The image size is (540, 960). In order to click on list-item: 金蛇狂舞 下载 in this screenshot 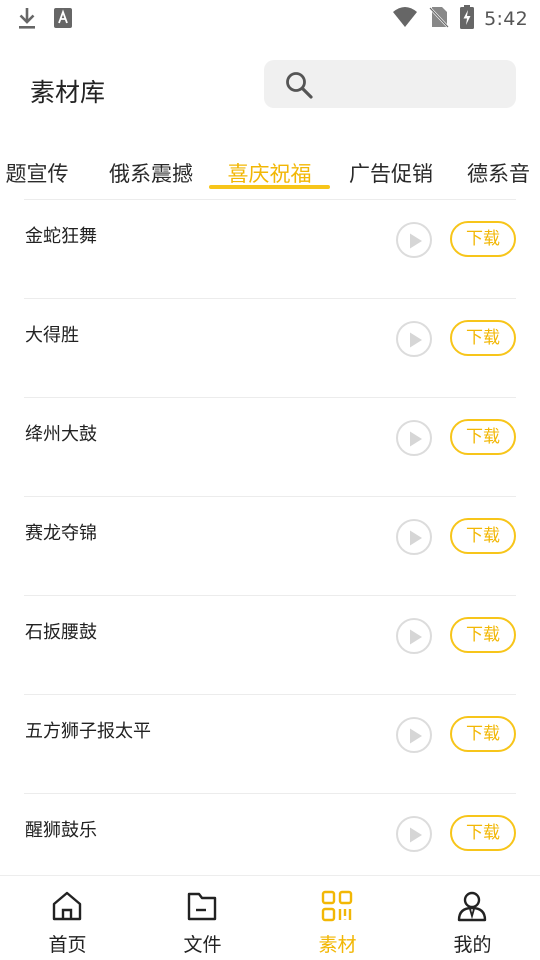, I will do `click(270, 249)`.